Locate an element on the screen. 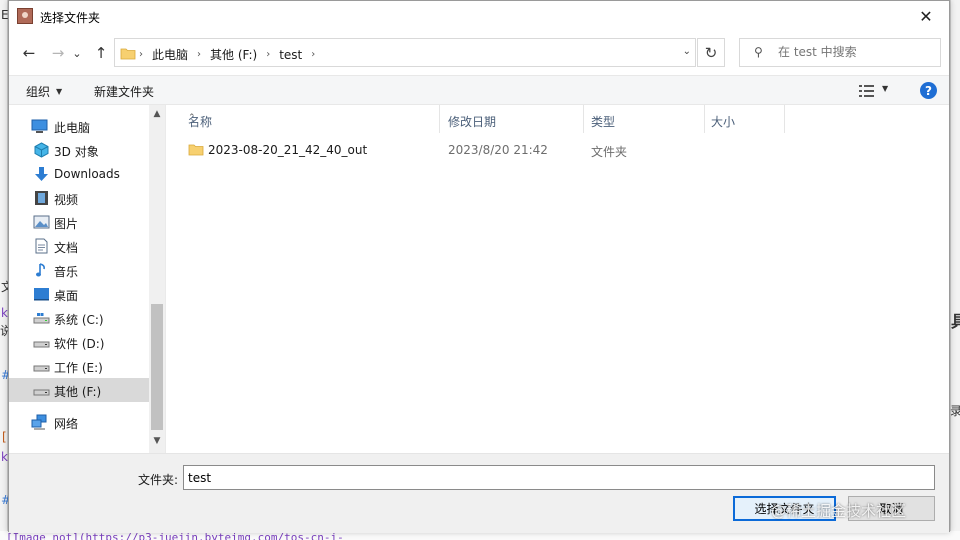 The image size is (960, 540). folder-name-input is located at coordinates (559, 477).